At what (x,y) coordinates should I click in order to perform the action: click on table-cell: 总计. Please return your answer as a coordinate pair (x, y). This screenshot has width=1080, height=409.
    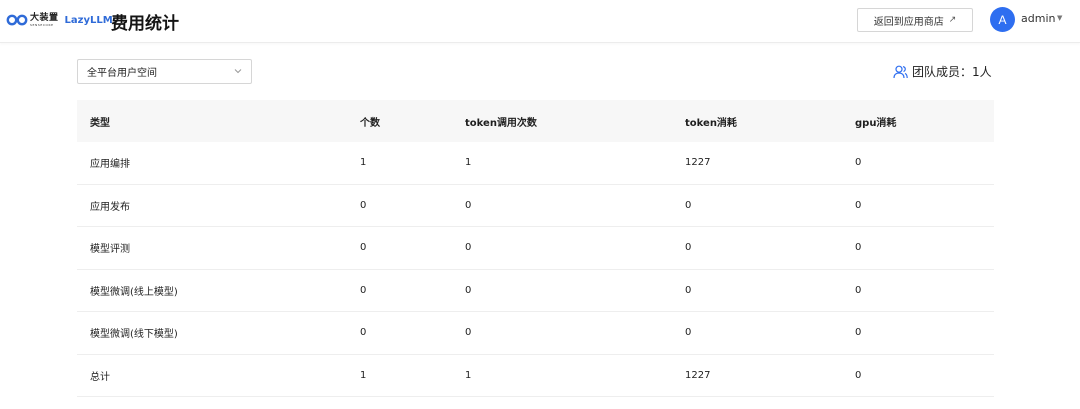
    Looking at the image, I should click on (100, 377).